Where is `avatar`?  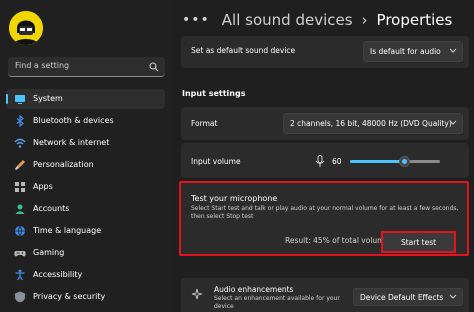
avatar is located at coordinates (26, 28).